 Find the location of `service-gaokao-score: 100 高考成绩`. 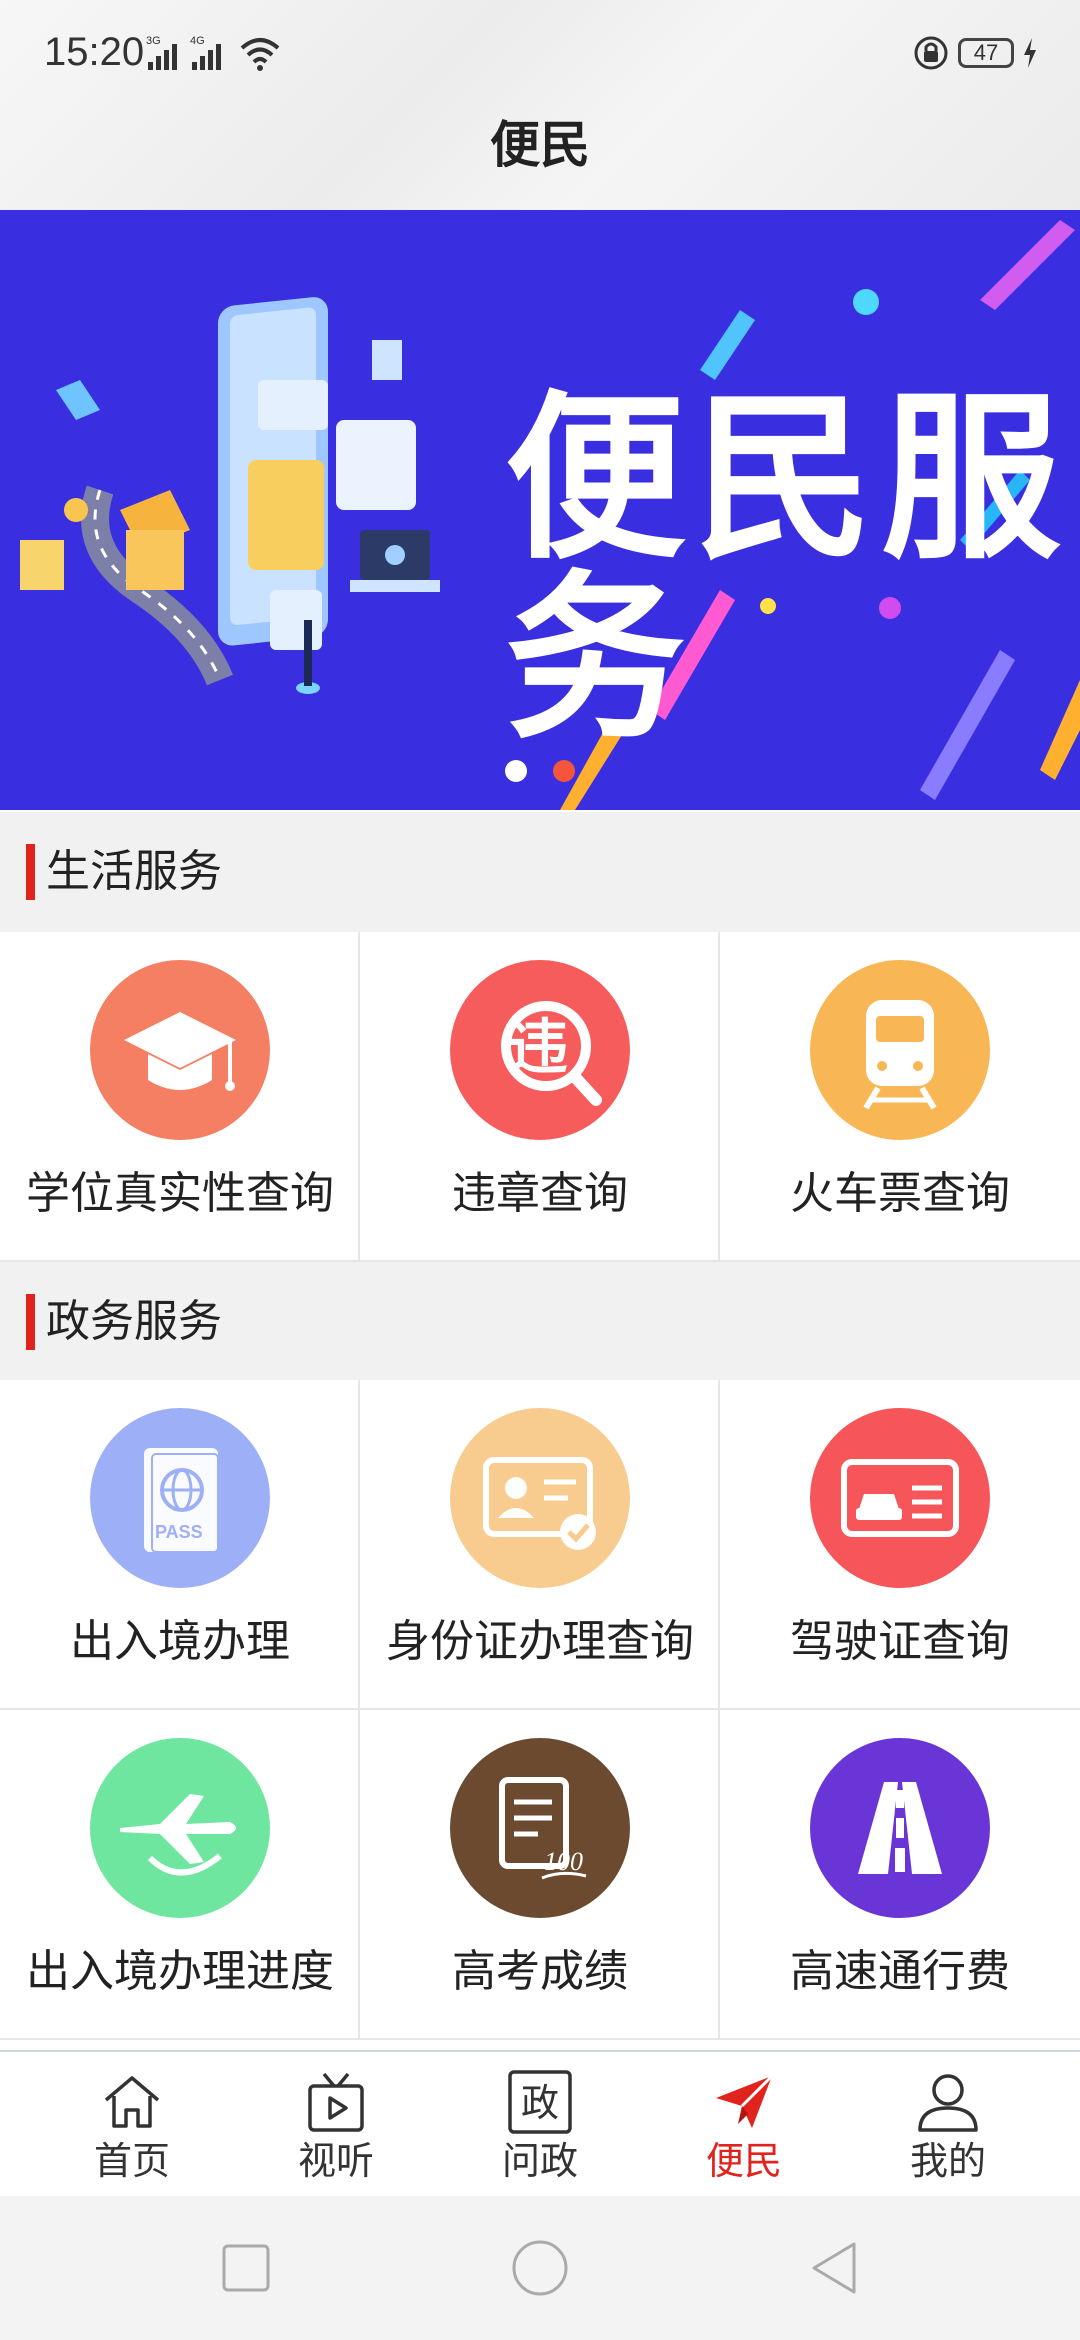

service-gaokao-score: 100 高考成绩 is located at coordinates (540, 1874).